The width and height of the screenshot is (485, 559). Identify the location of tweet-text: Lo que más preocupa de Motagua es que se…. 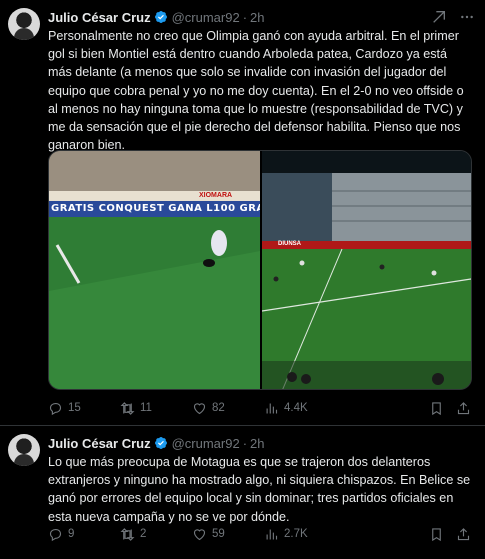
(259, 489).